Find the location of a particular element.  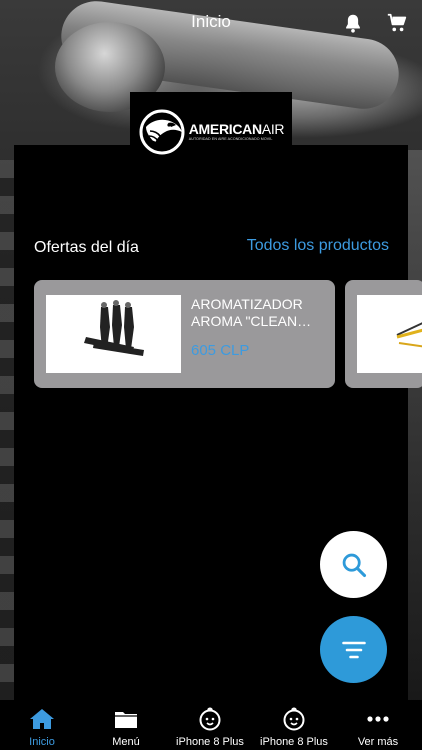

filter-menu-button is located at coordinates (353, 649).